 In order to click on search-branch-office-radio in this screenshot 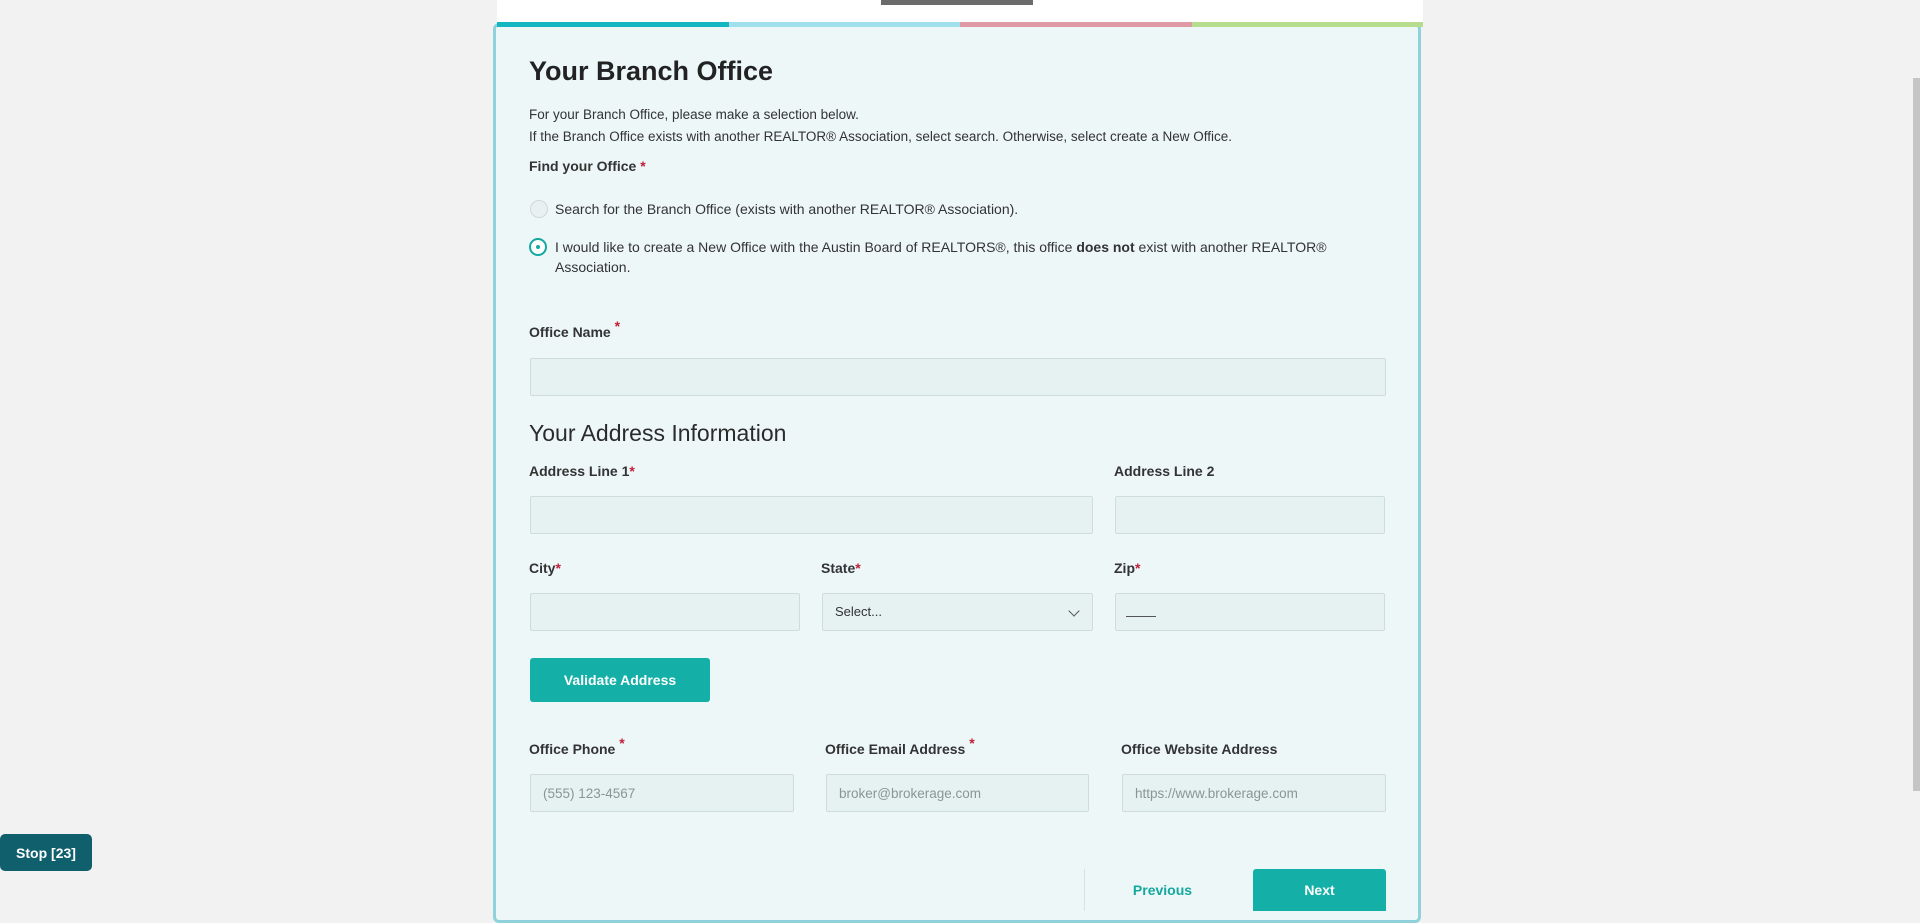, I will do `click(539, 209)`.